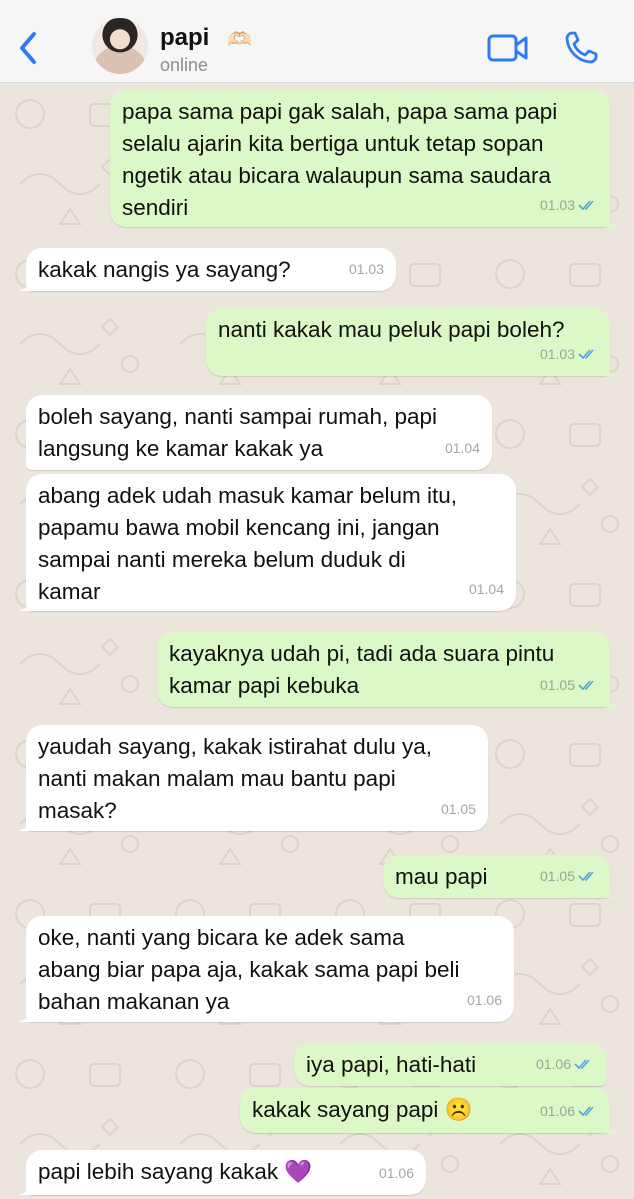  I want to click on message-outgoing: iya papi, hati-hati 01.06, so click(450, 1064).